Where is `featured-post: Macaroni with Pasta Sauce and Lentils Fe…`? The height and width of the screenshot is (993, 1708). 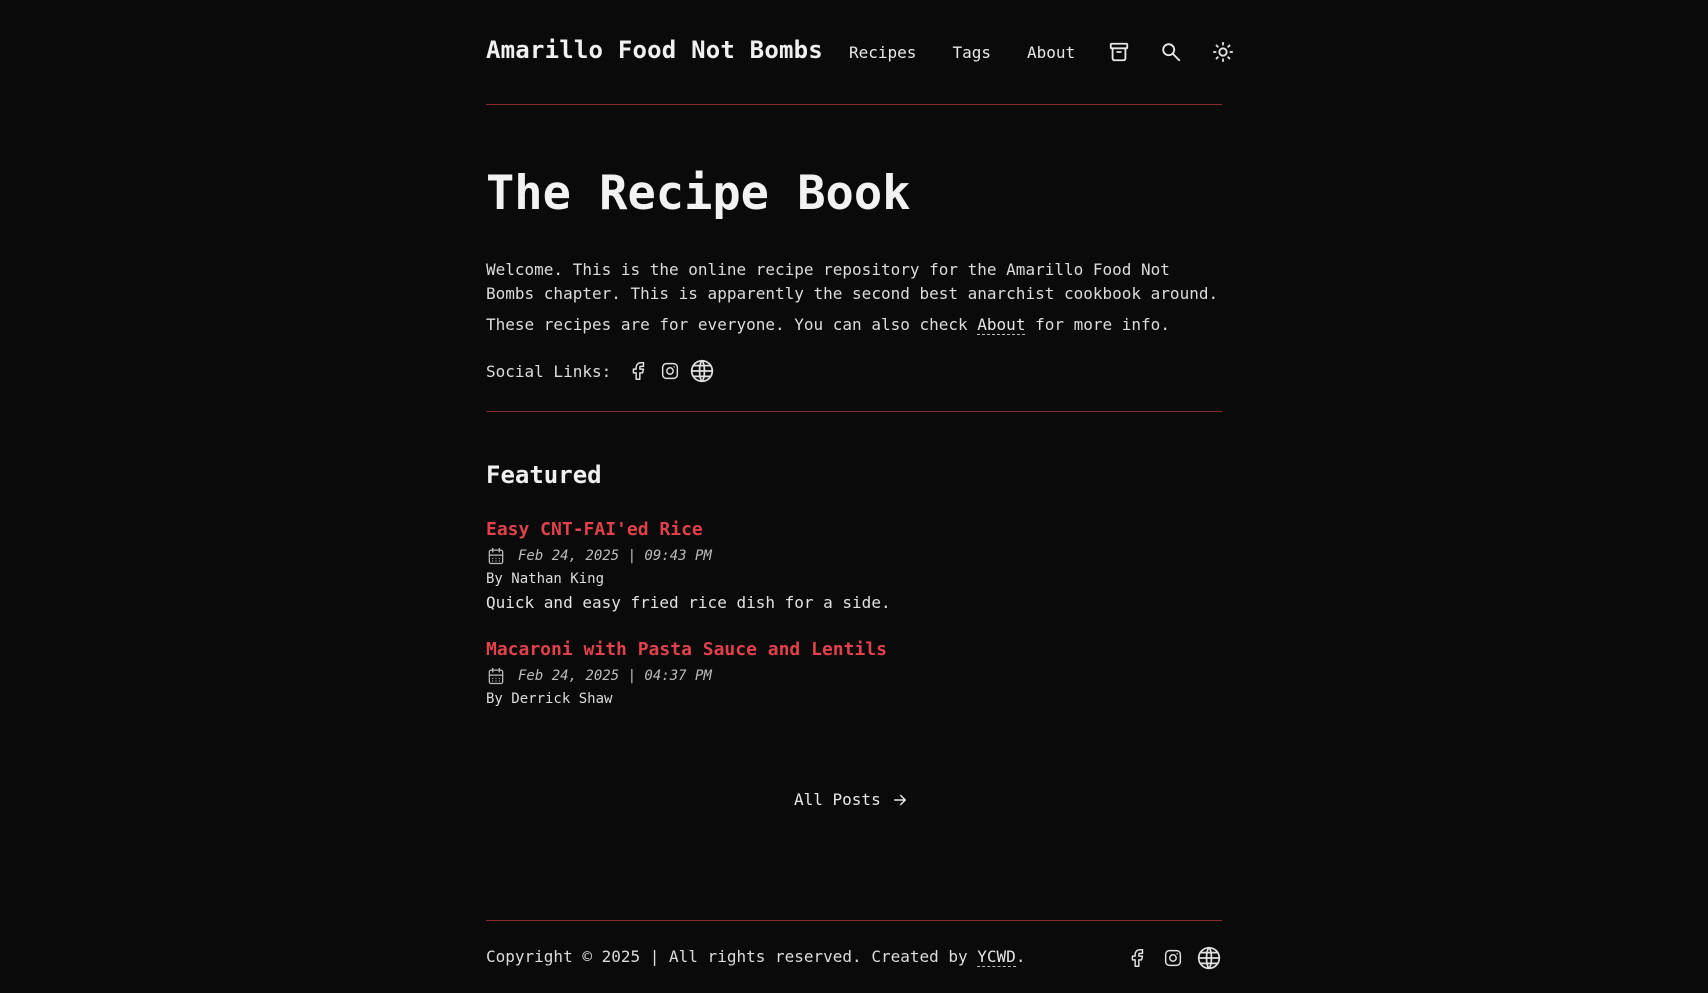
featured-post: Macaroni with Pasta Sauce and Lentils Fe… is located at coordinates (854, 673).